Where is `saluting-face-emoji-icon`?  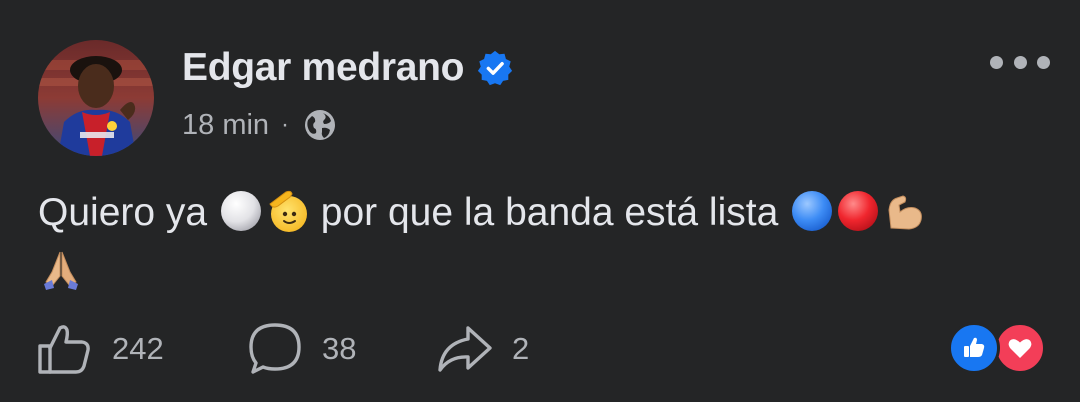
saluting-face-emoji-icon is located at coordinates (288, 211).